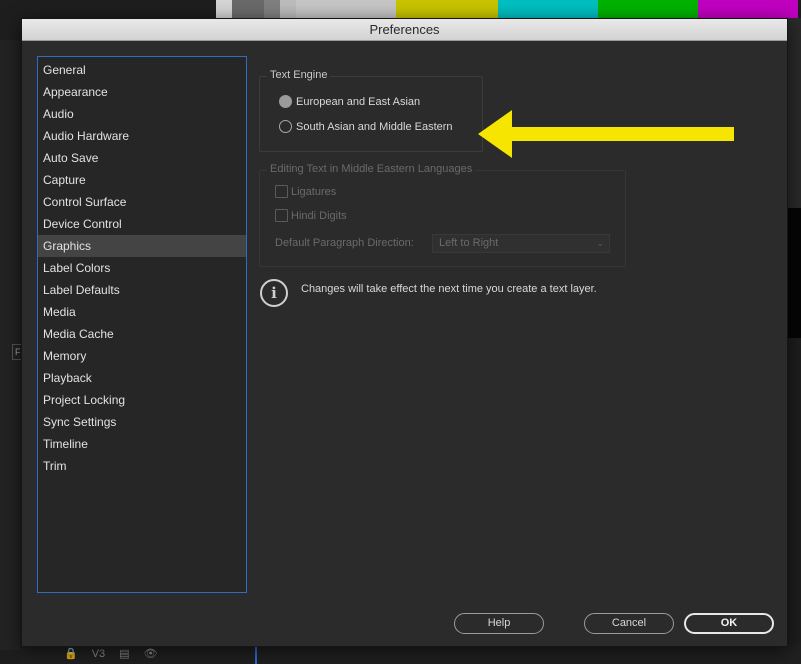  Describe the element at coordinates (151, 653) in the screenshot. I see `eye-icon: 👁` at that location.